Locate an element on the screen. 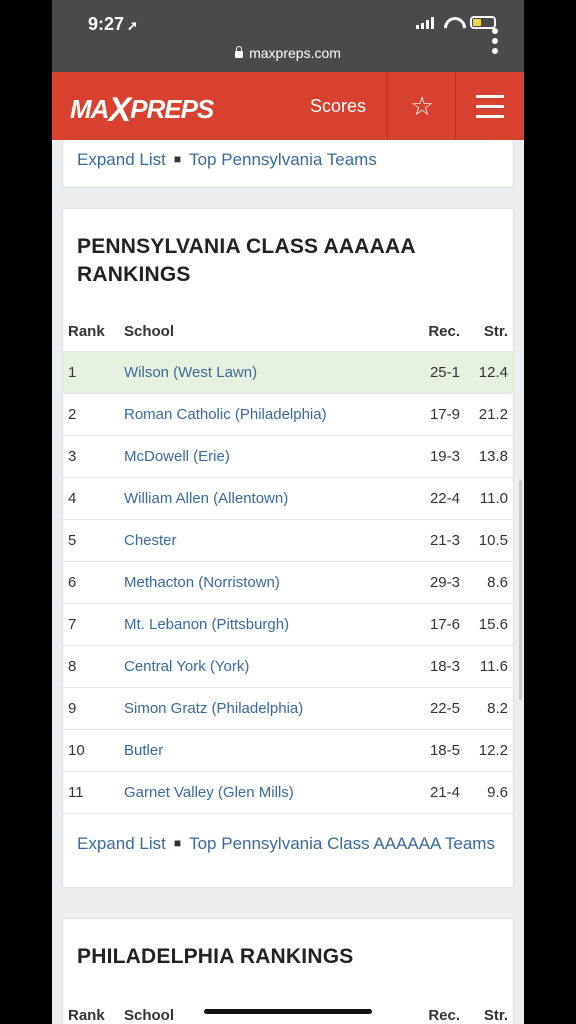 This screenshot has width=576, height=1024. scores-link: Scores is located at coordinates (338, 106).